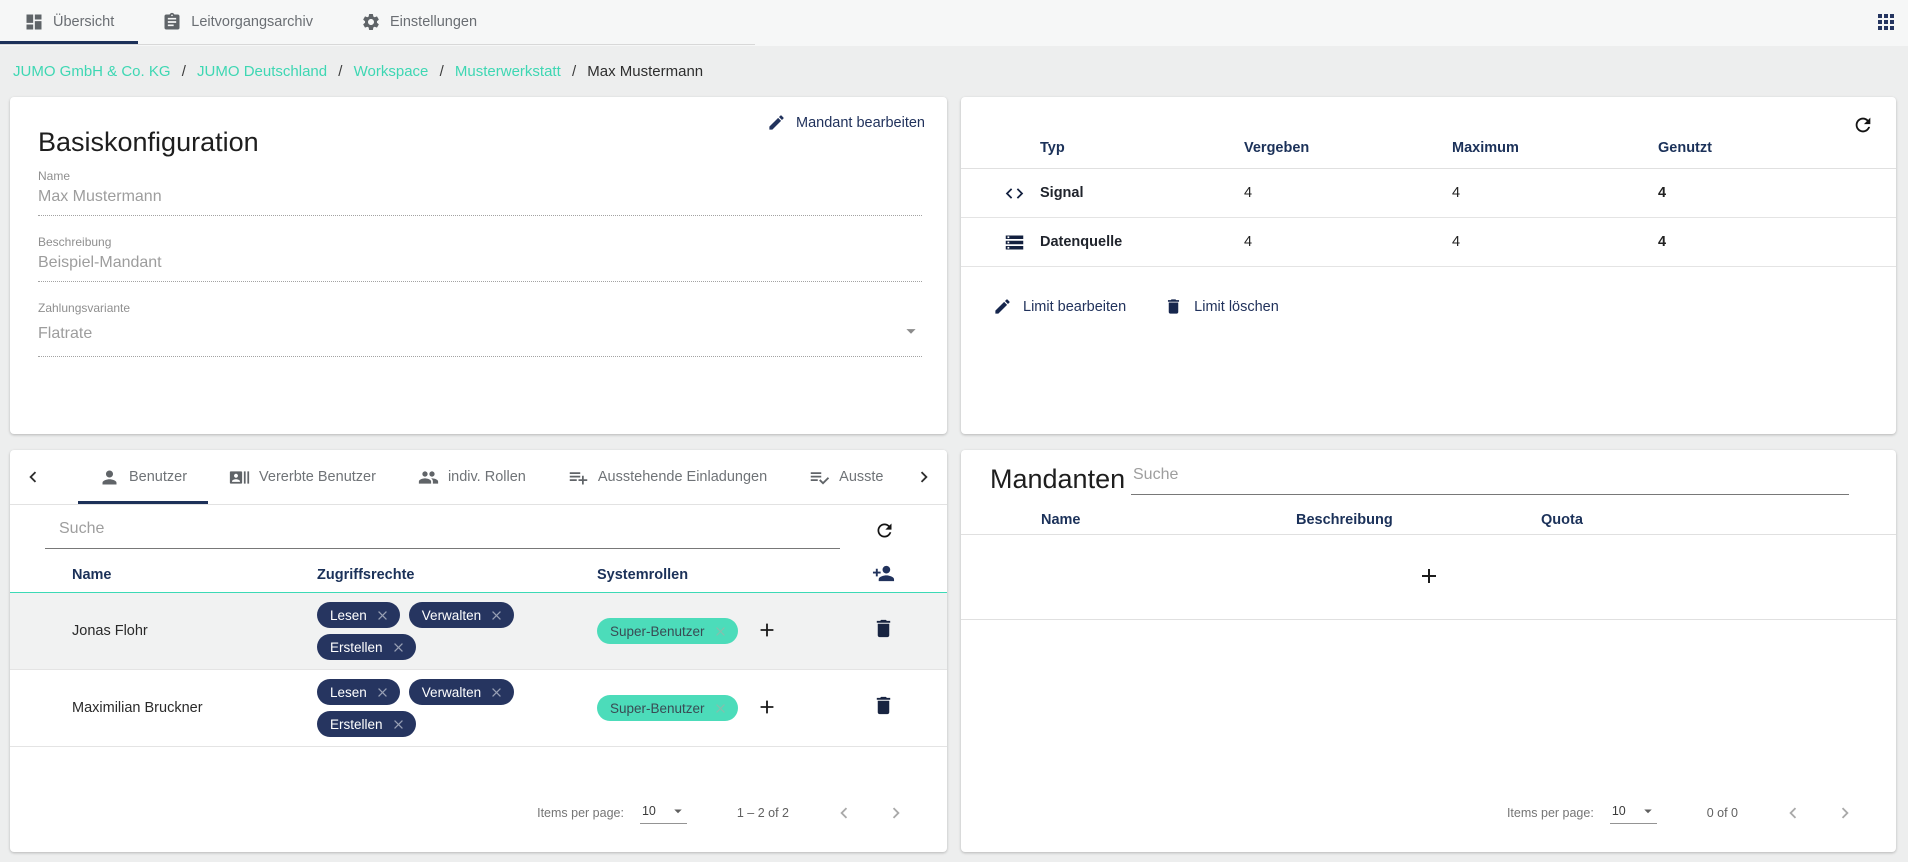 Image resolution: width=1908 pixels, height=862 pixels. What do you see at coordinates (846, 122) in the screenshot?
I see `edit-mandant-button: Mandant bearbeiten` at bounding box center [846, 122].